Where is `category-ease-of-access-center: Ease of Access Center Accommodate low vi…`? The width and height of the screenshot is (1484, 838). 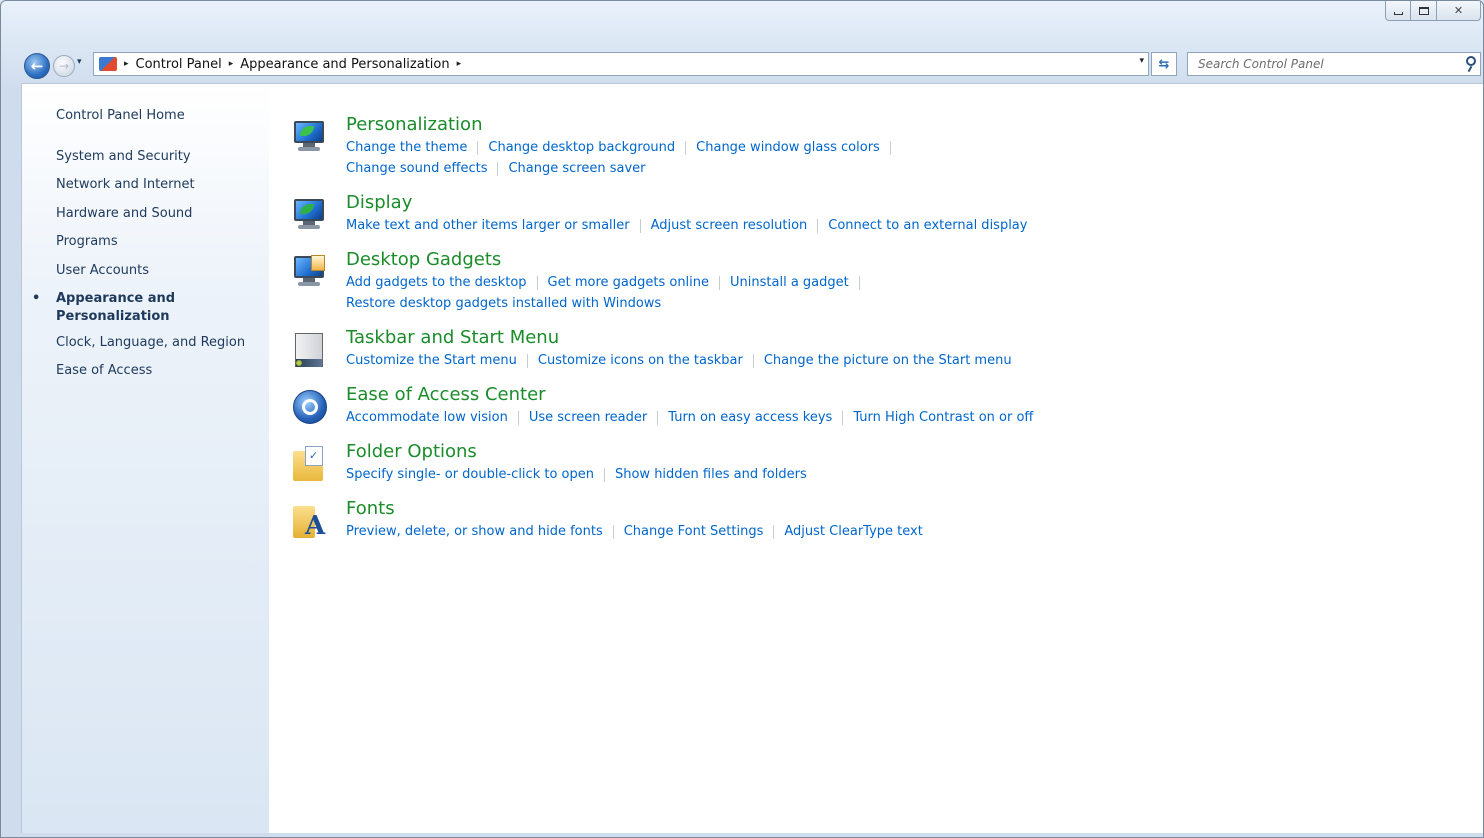
category-ease-of-access-center: Ease of Access Center Accommodate low vi… is located at coordinates (881, 410).